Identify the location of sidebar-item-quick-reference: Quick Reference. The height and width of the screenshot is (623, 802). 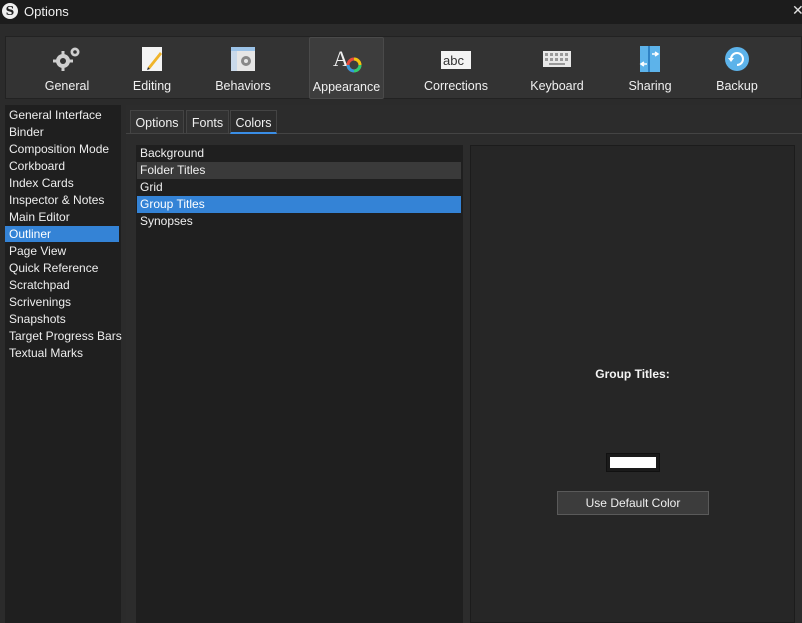
(62, 268).